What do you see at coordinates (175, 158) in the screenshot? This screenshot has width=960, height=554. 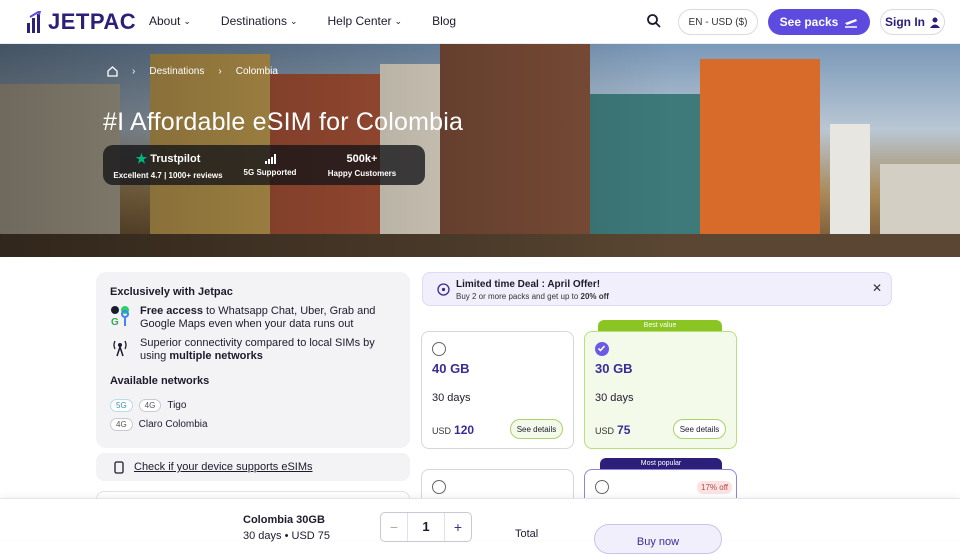 I see `trustpilot-label: Trustpilot` at bounding box center [175, 158].